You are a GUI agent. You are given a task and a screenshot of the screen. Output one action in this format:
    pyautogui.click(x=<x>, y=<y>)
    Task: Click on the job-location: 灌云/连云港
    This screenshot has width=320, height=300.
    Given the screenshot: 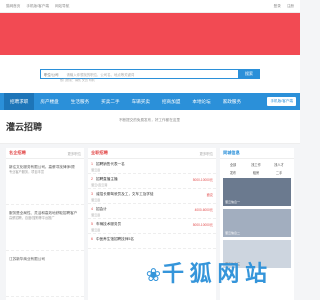 What is the action you would take?
    pyautogui.click(x=99, y=185)
    